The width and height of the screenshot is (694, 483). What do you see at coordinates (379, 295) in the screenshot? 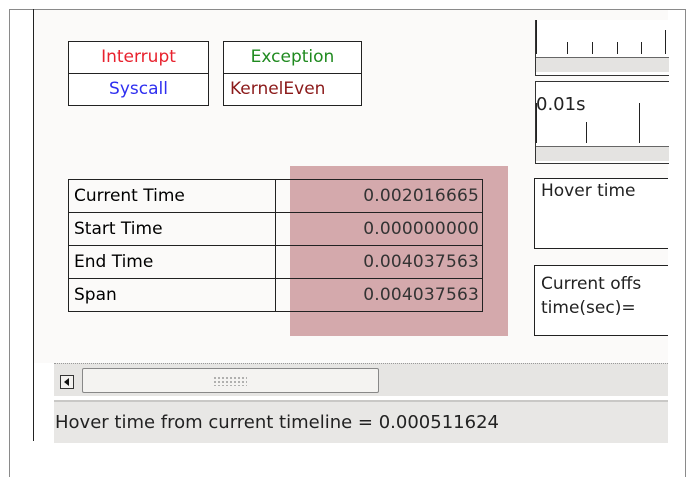
I see `span-value: 0.004037563` at bounding box center [379, 295].